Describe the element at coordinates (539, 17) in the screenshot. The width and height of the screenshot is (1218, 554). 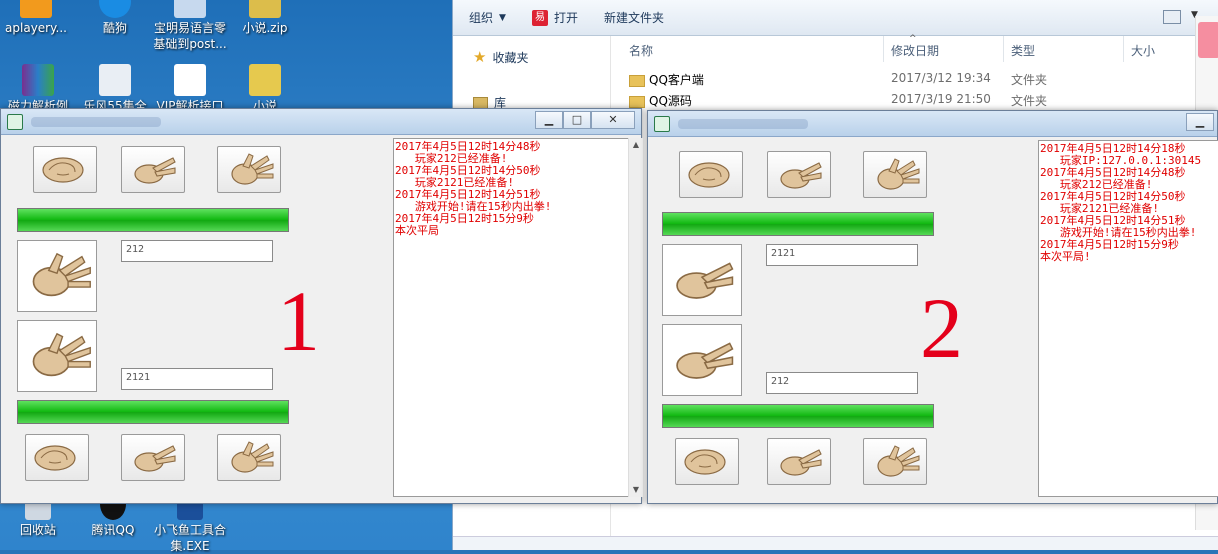
I see `open-app-icon: 易` at that location.